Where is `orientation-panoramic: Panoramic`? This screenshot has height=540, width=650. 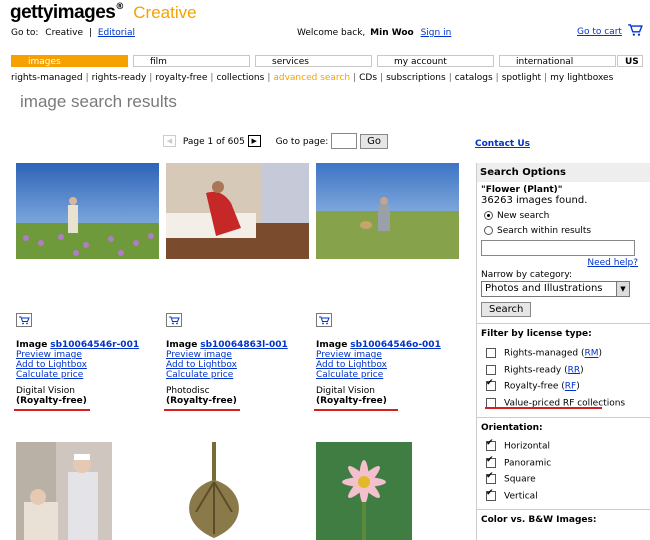
orientation-panoramic: Panoramic is located at coordinates (563, 461).